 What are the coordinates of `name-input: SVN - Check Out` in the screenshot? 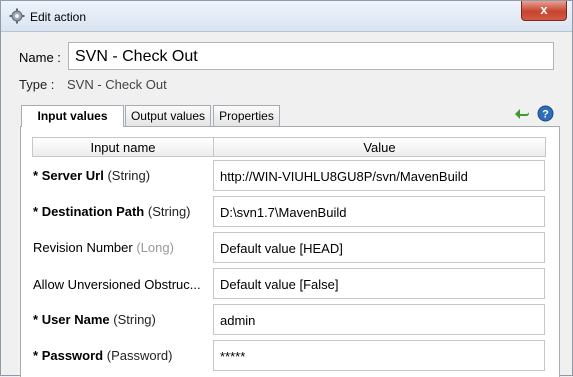 It's located at (311, 56).